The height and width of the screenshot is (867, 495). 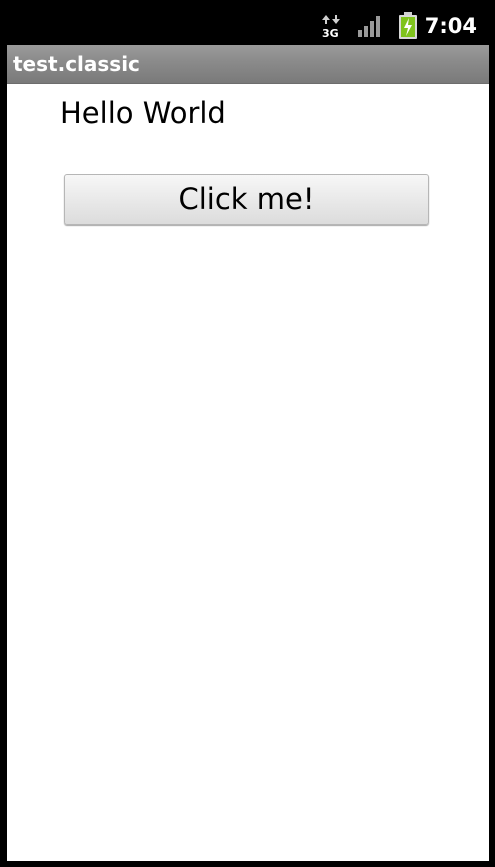 I want to click on hello-world-label: Hello World, so click(x=143, y=113).